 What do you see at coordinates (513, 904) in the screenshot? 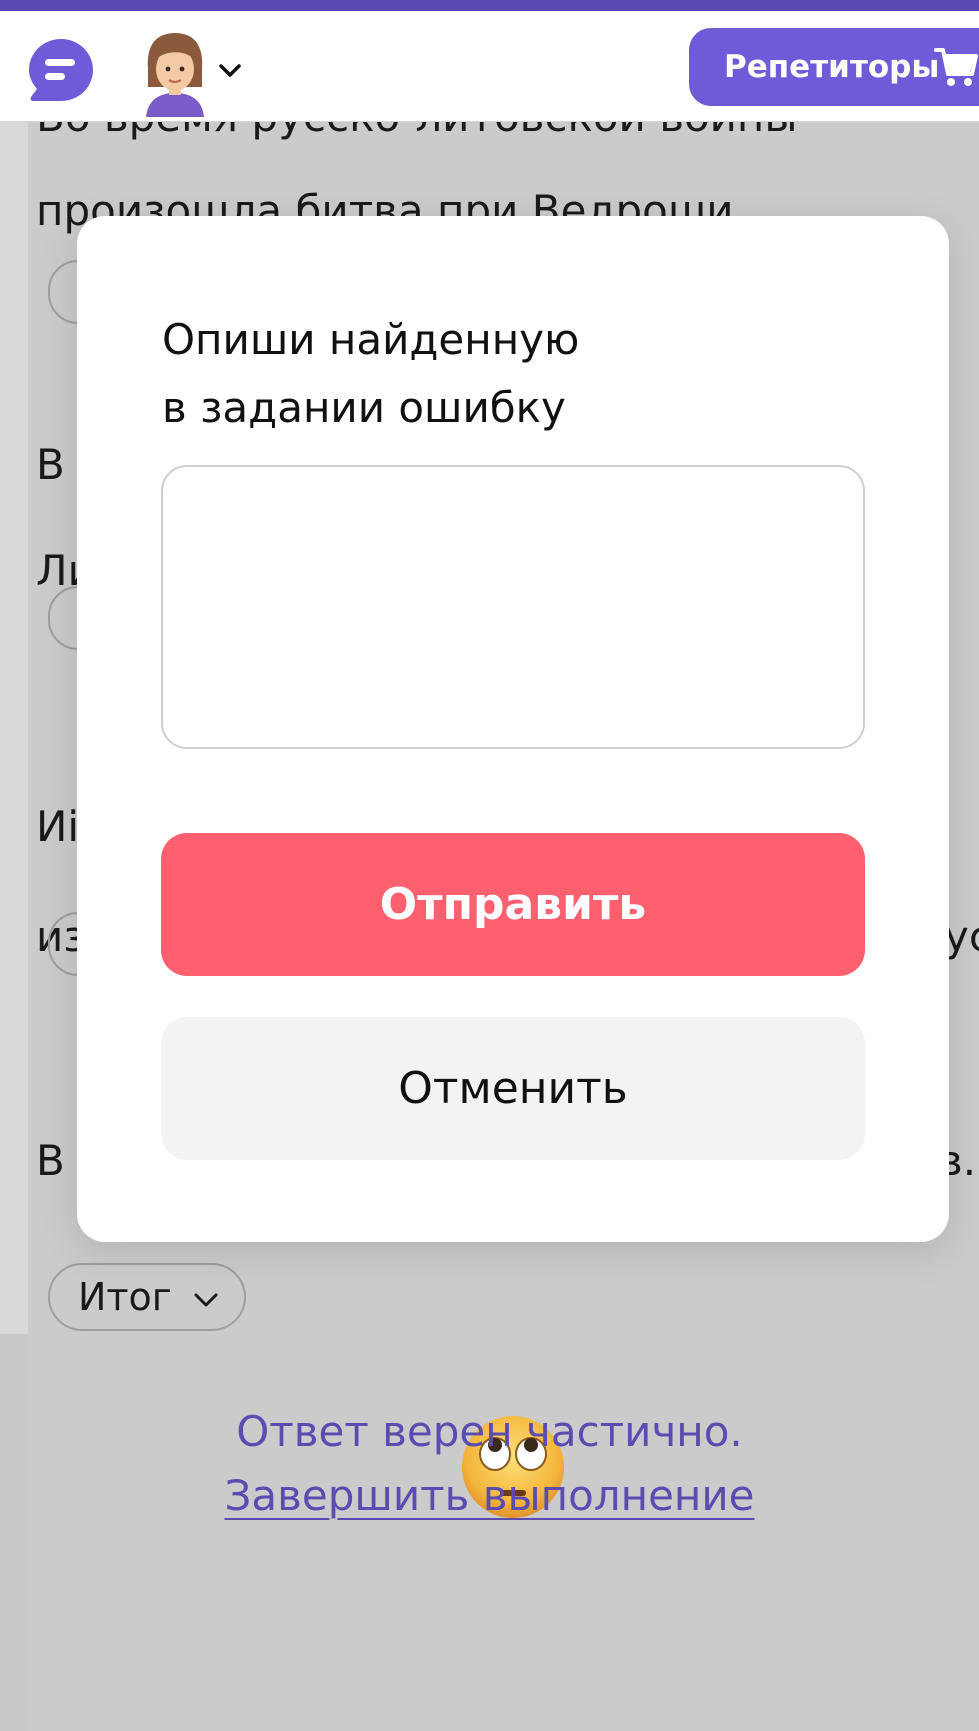
I see `send-button: Отправить` at bounding box center [513, 904].